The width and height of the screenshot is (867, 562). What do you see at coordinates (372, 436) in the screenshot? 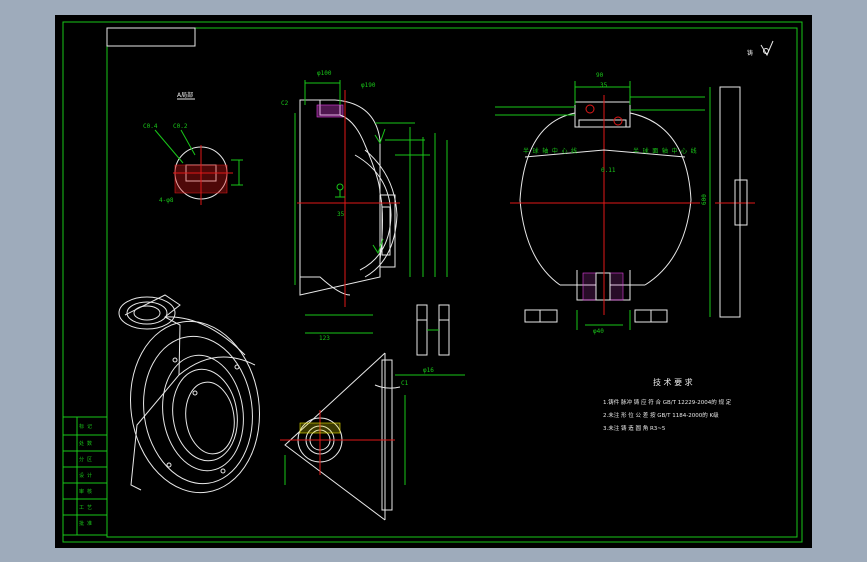
I see `cone-view: C1 φ16` at bounding box center [372, 436].